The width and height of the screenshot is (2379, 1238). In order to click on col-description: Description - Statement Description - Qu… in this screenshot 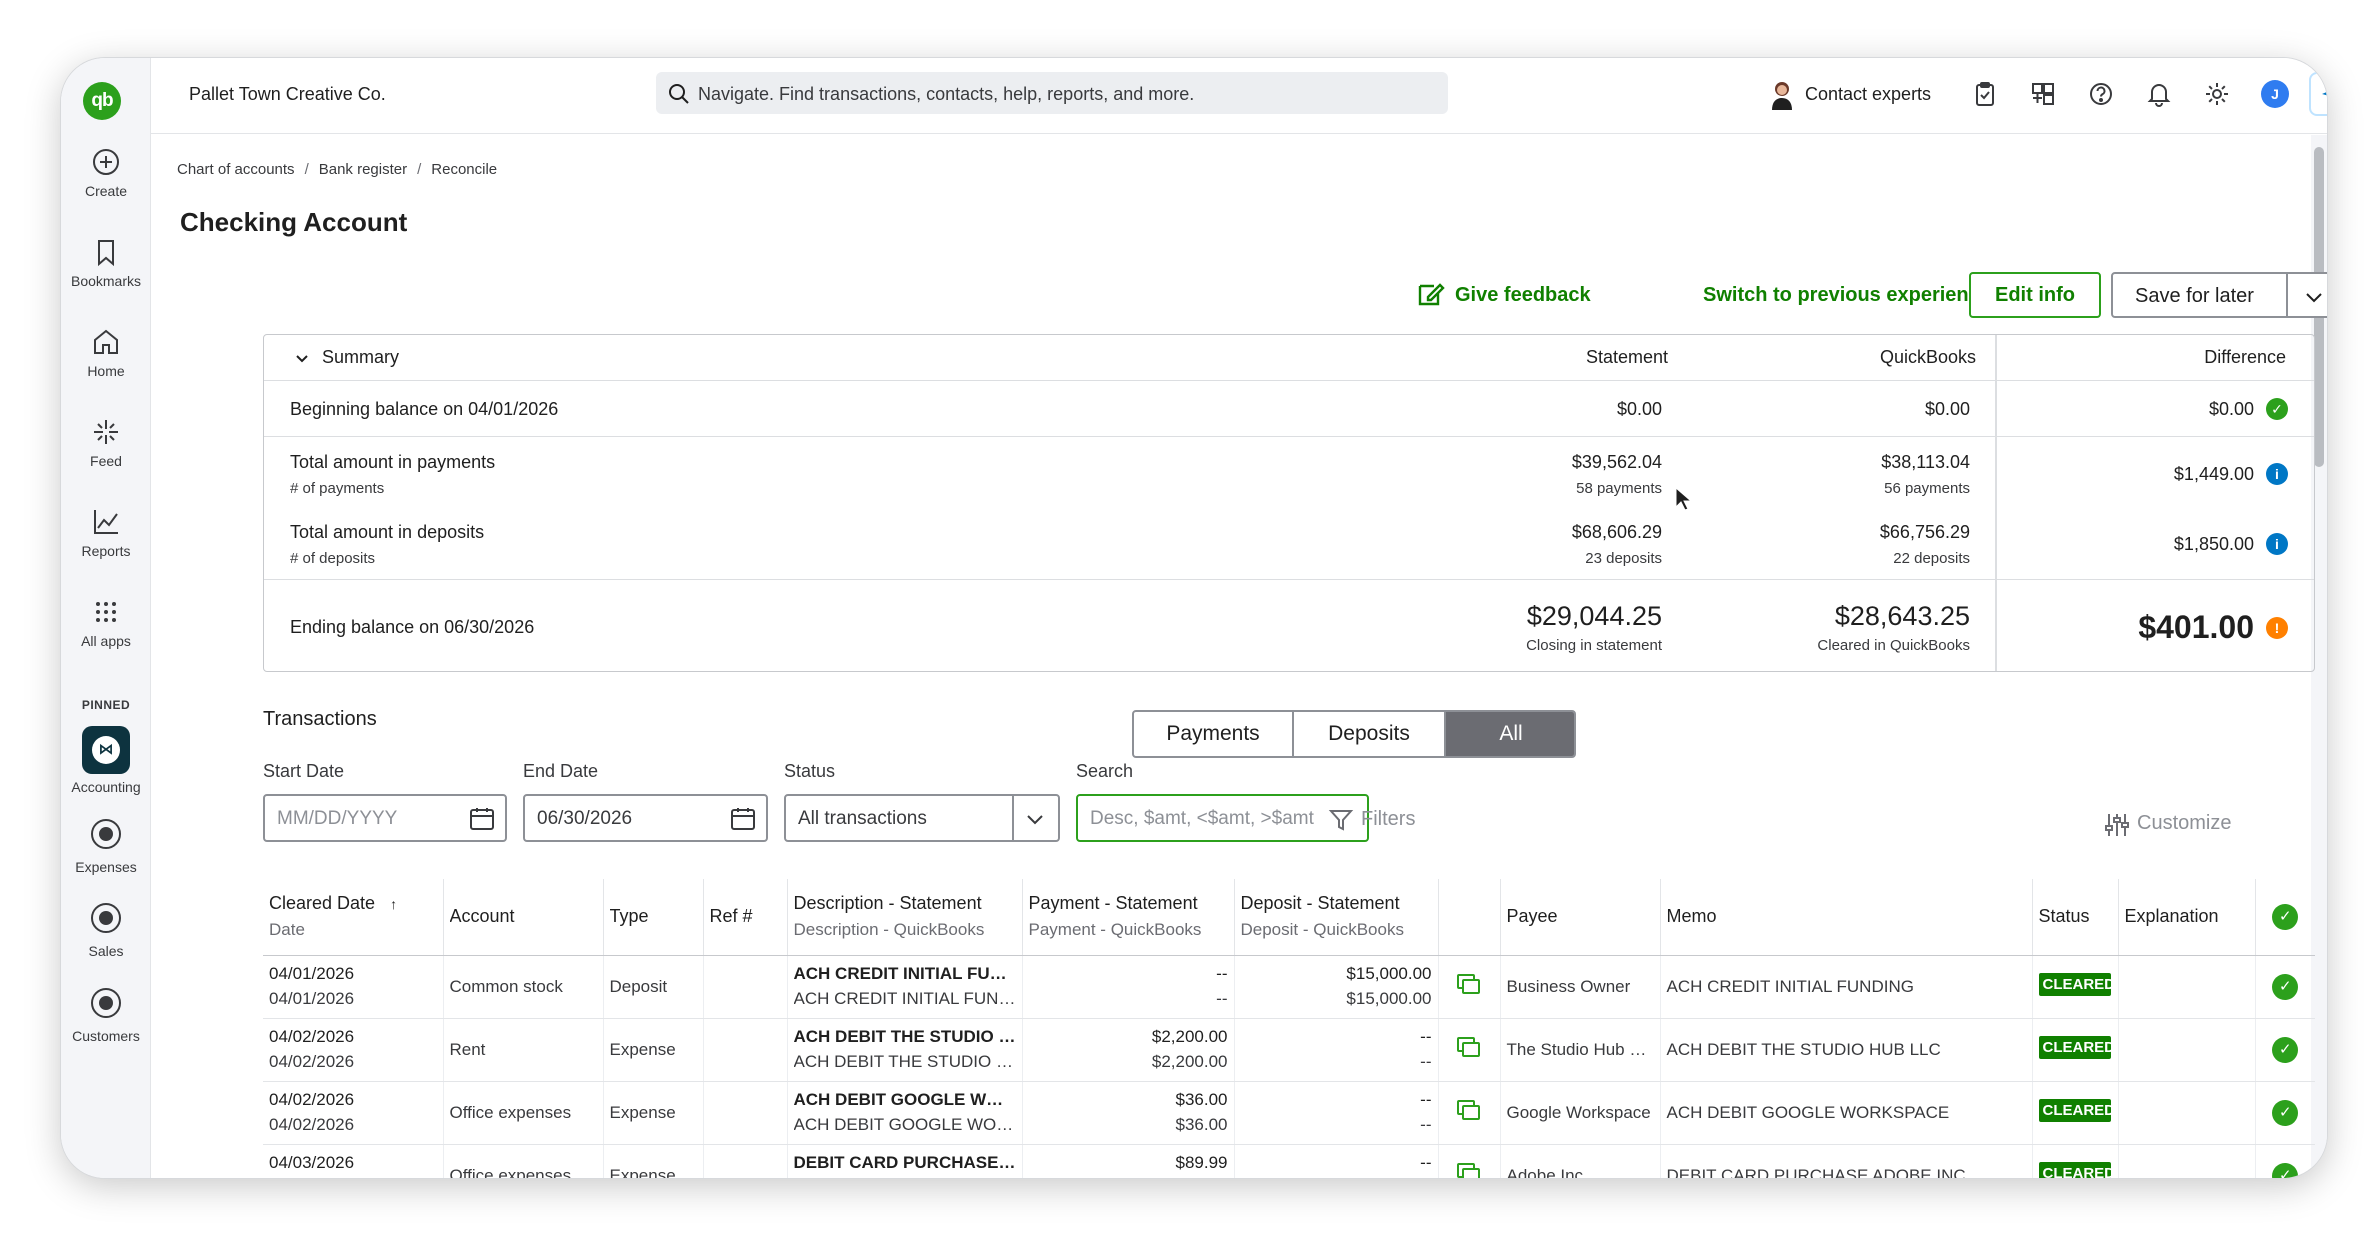, I will do `click(905, 917)`.